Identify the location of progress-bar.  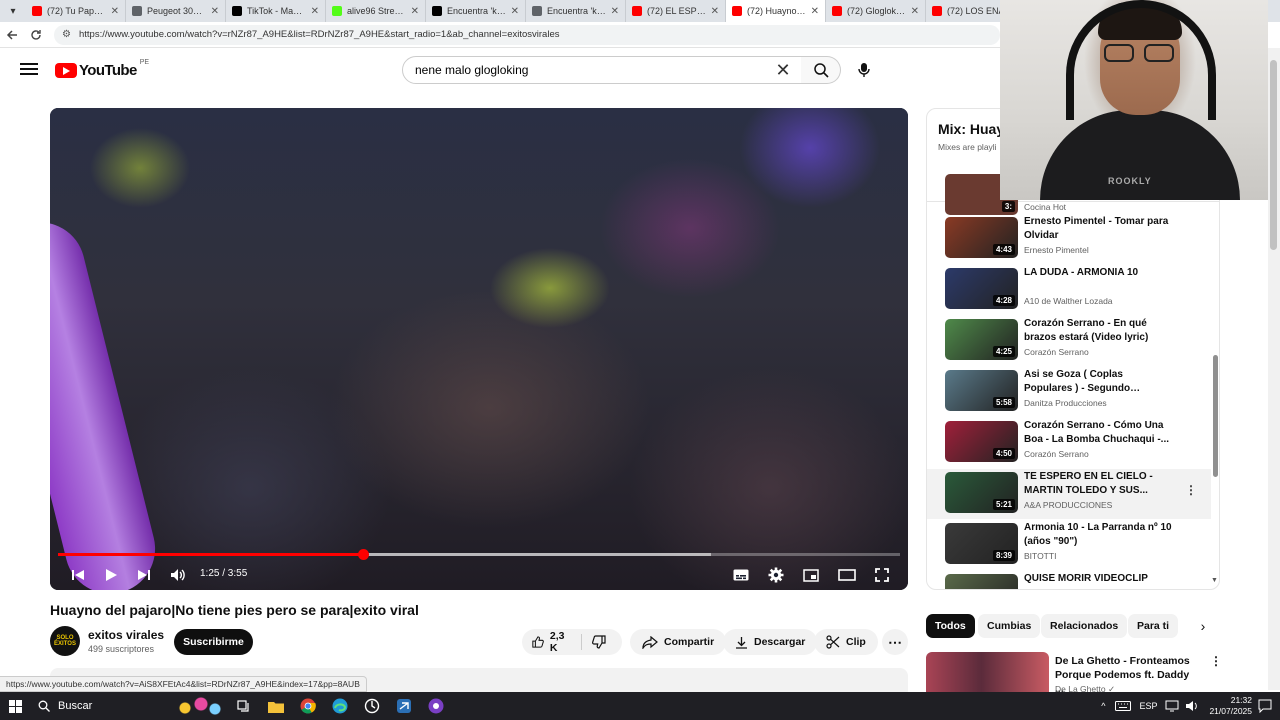
(479, 554).